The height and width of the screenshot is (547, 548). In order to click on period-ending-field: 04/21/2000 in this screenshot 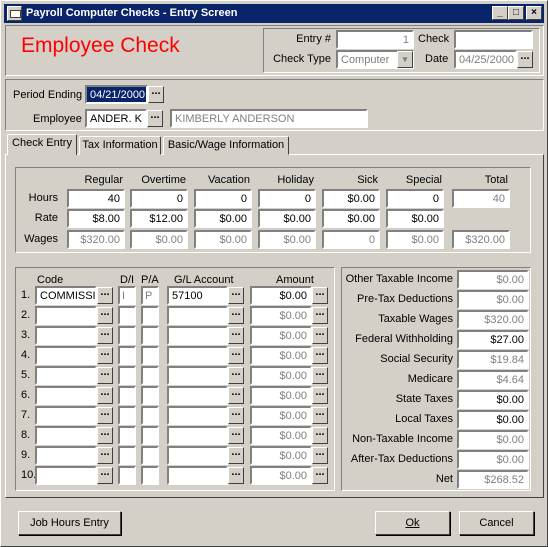, I will do `click(116, 94)`.